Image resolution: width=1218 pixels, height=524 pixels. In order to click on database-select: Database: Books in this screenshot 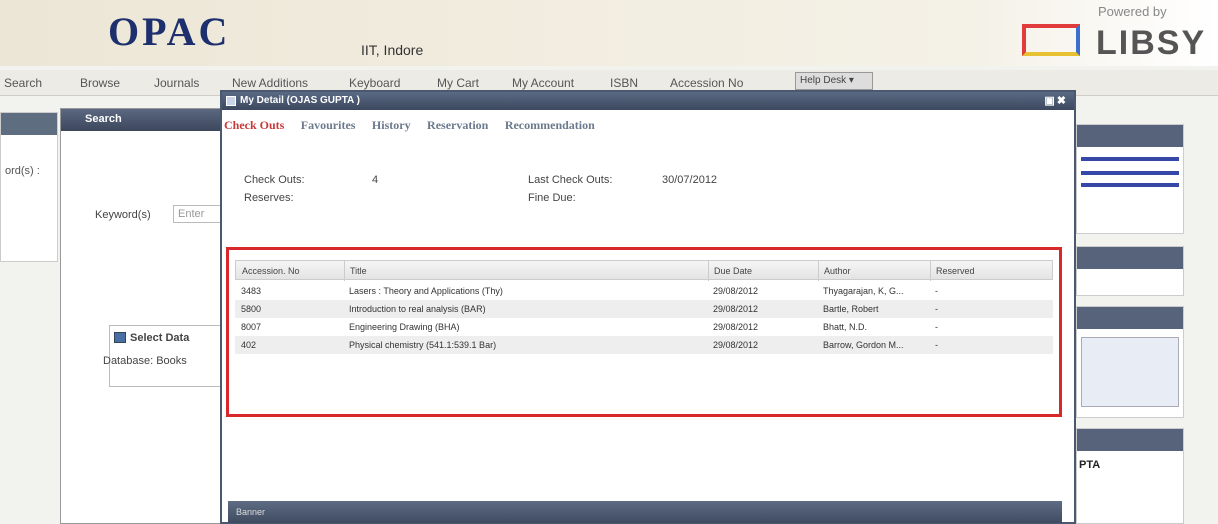, I will do `click(145, 361)`.